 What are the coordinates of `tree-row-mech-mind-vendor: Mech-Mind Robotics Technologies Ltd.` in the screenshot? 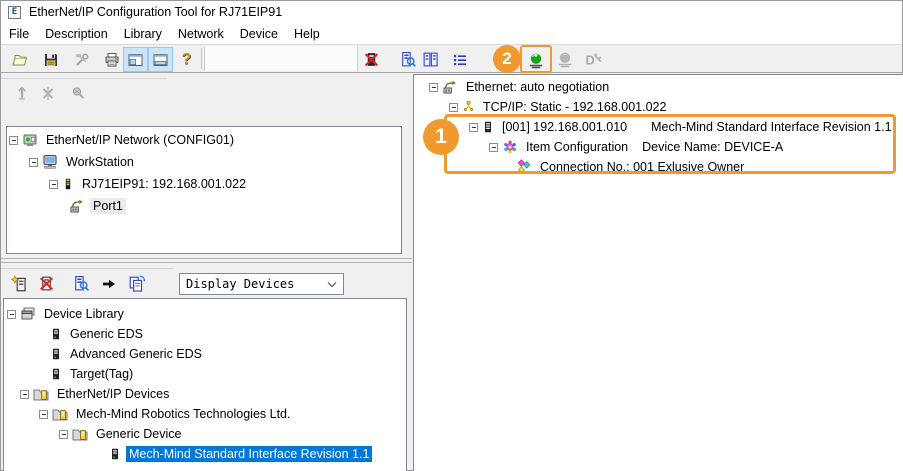 It's located at (205, 414).